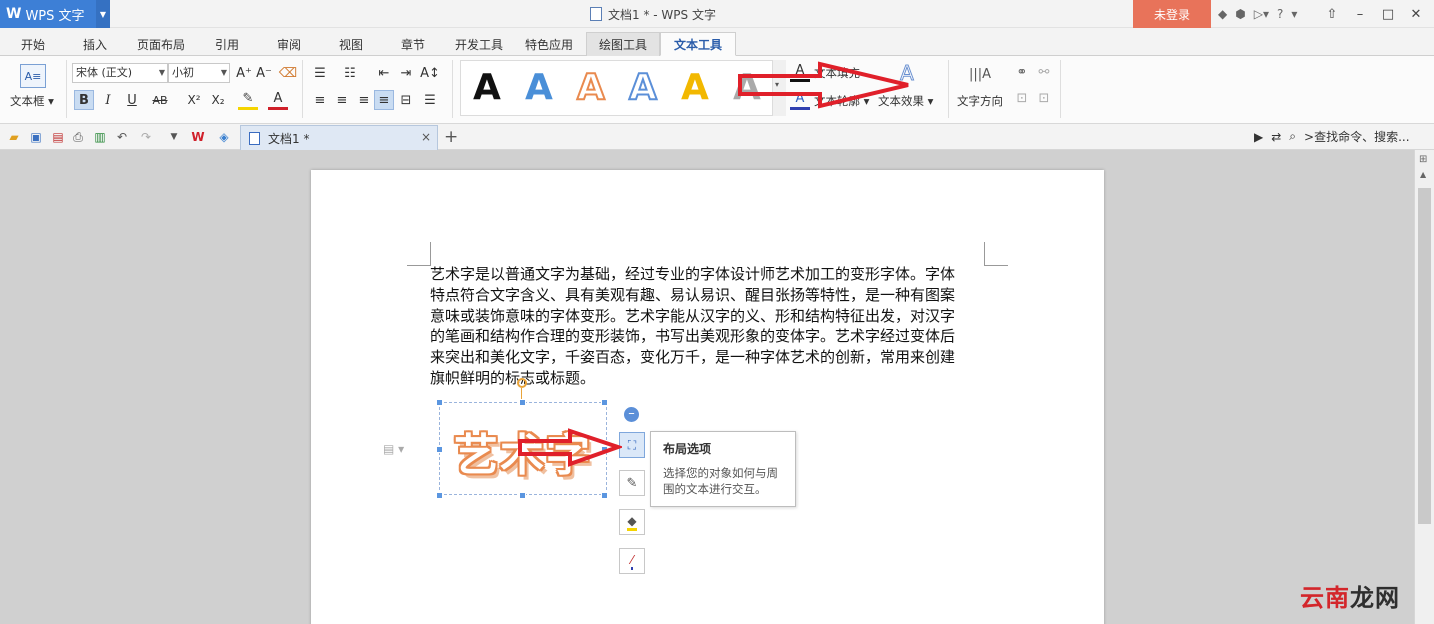 This screenshot has width=1434, height=624. What do you see at coordinates (1044, 72) in the screenshot?
I see `unlink-textbox-icon: ⚯` at bounding box center [1044, 72].